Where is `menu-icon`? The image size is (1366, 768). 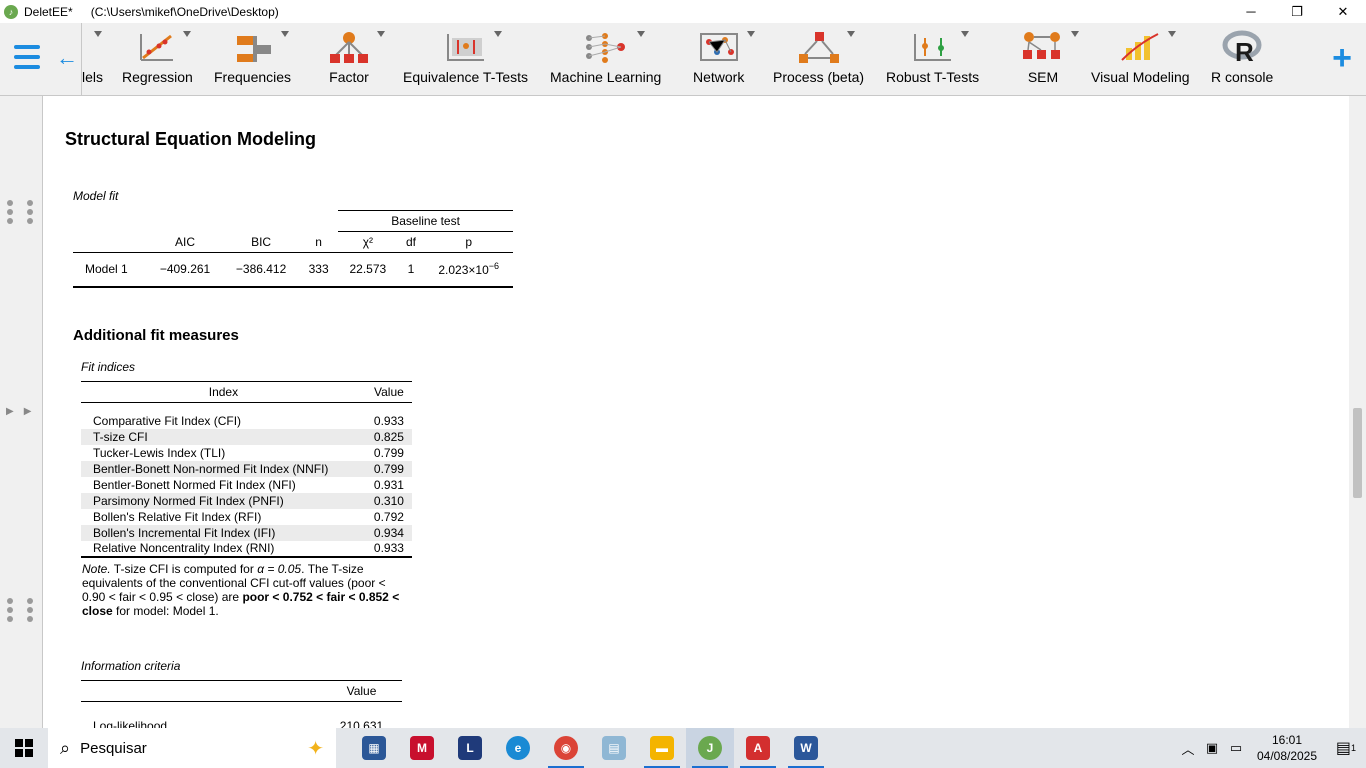 menu-icon is located at coordinates (27, 57).